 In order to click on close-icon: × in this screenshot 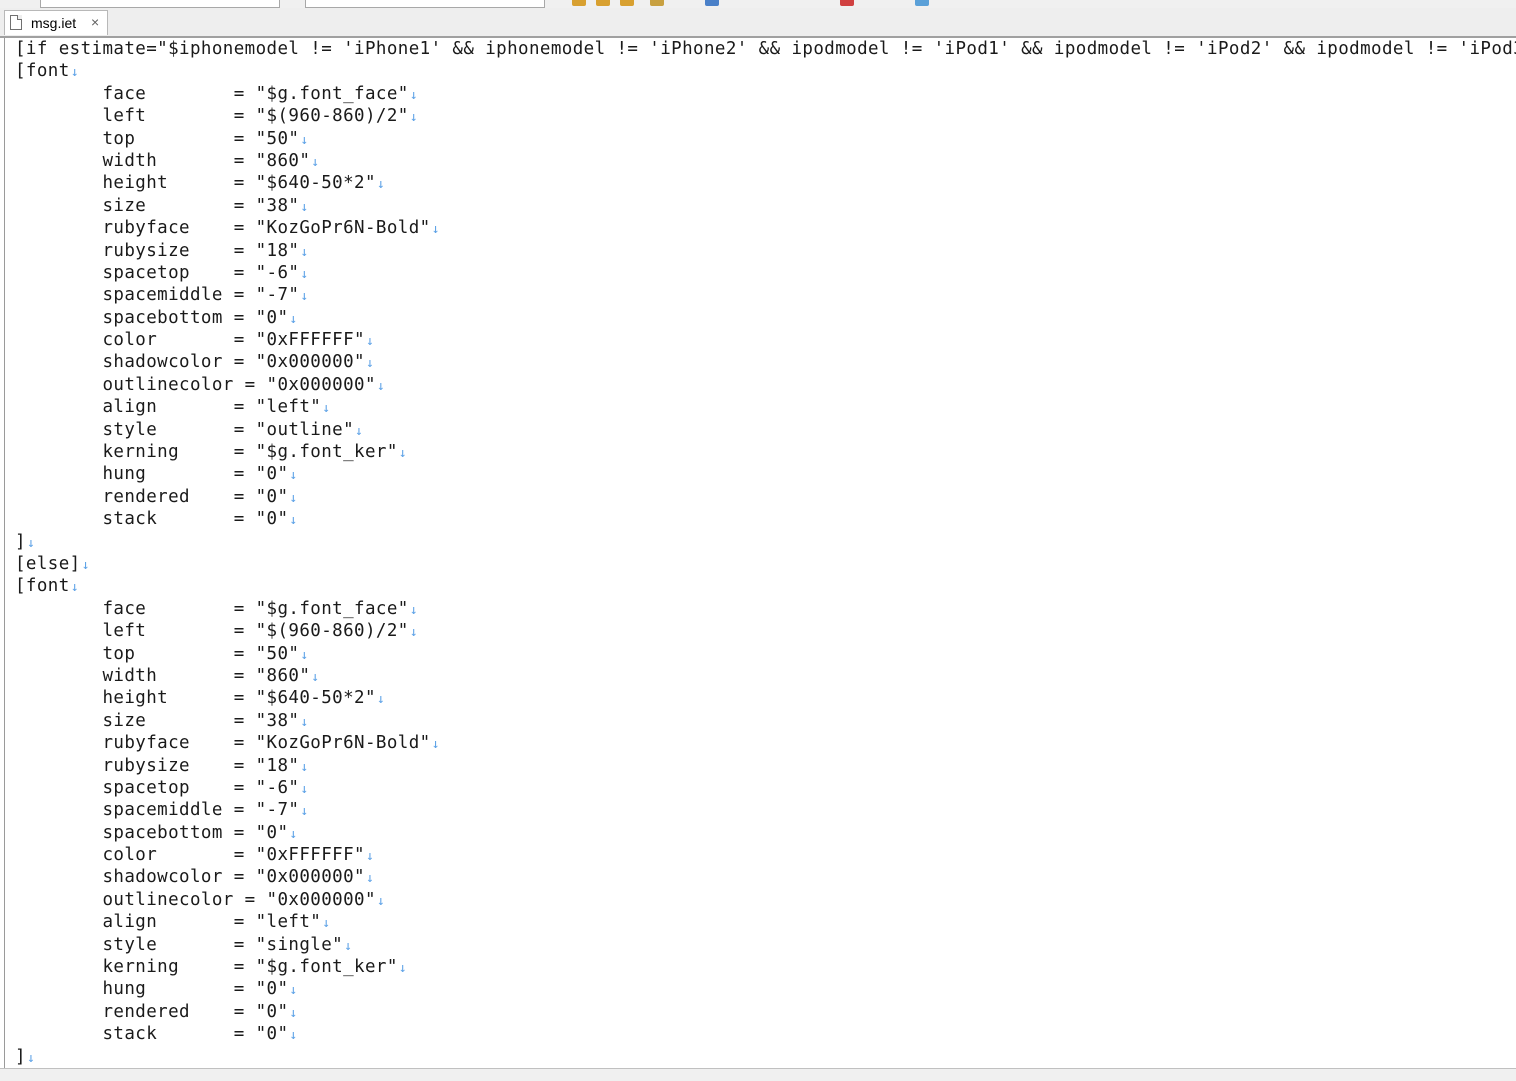, I will do `click(95, 22)`.